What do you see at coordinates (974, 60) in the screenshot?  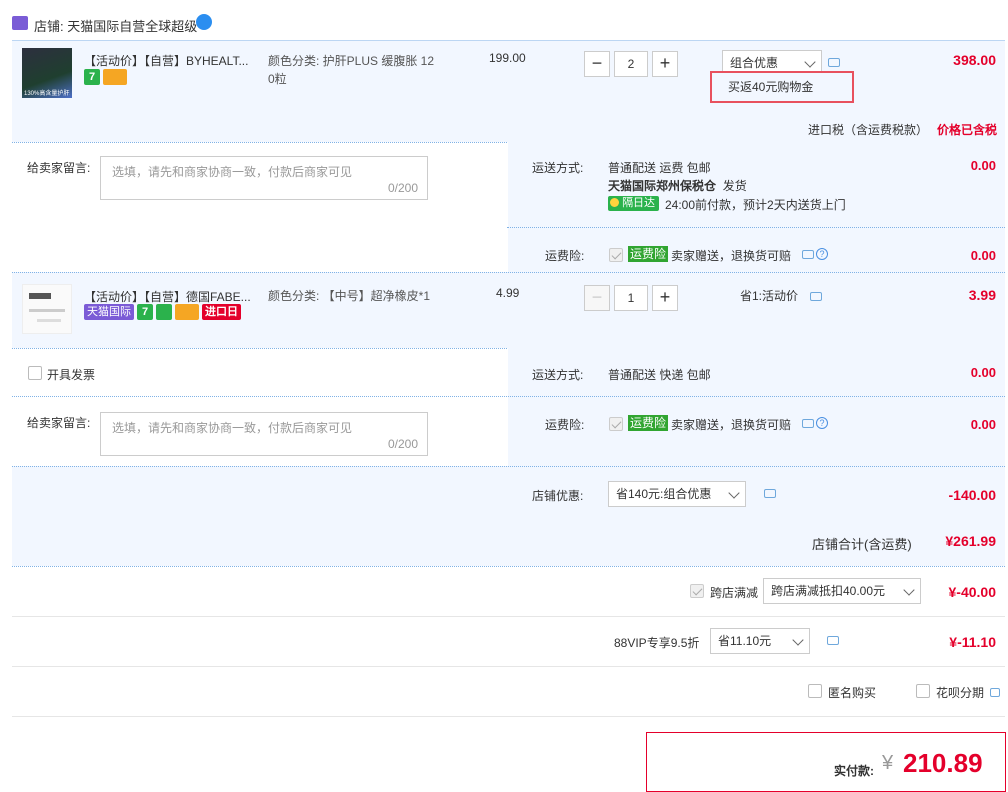 I see `item-total: 398.00` at bounding box center [974, 60].